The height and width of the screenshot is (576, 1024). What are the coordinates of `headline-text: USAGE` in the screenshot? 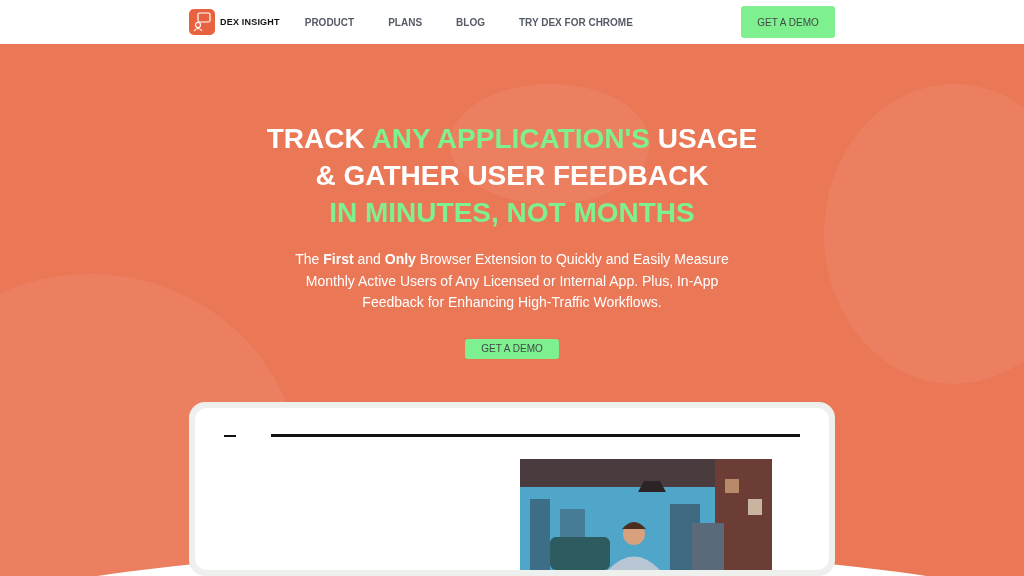 It's located at (707, 138).